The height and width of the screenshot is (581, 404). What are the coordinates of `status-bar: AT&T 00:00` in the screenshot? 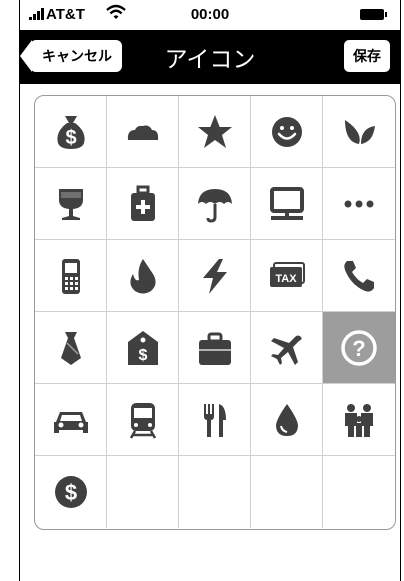 It's located at (210, 15).